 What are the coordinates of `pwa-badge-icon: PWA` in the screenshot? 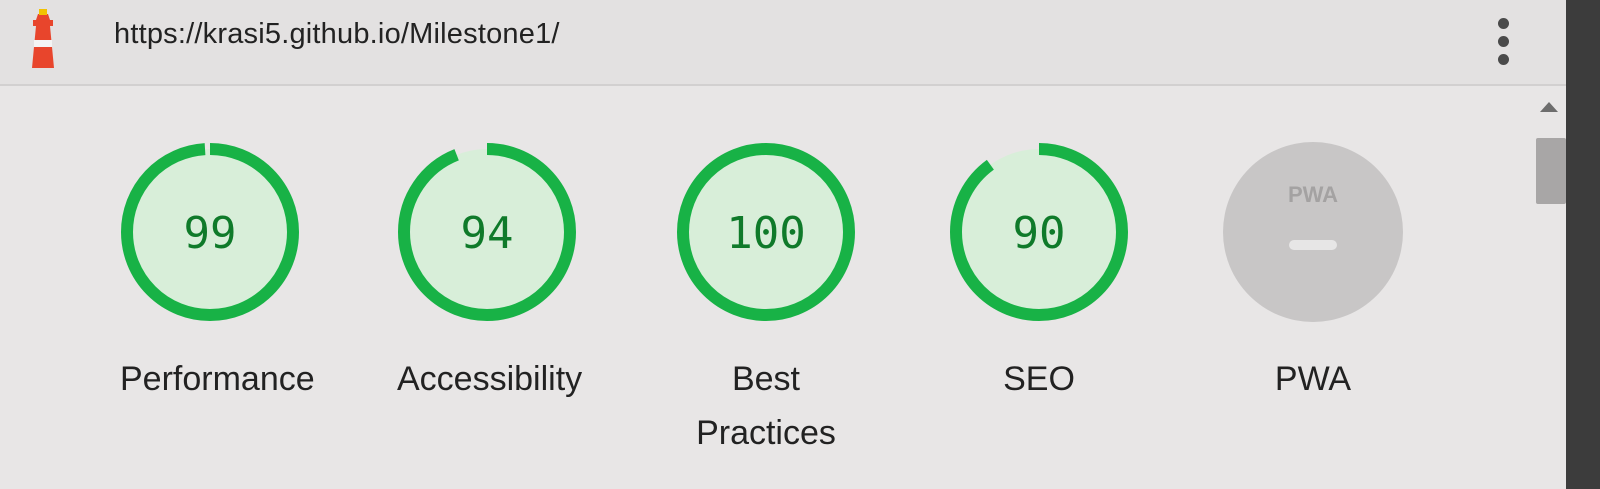 It's located at (1313, 232).